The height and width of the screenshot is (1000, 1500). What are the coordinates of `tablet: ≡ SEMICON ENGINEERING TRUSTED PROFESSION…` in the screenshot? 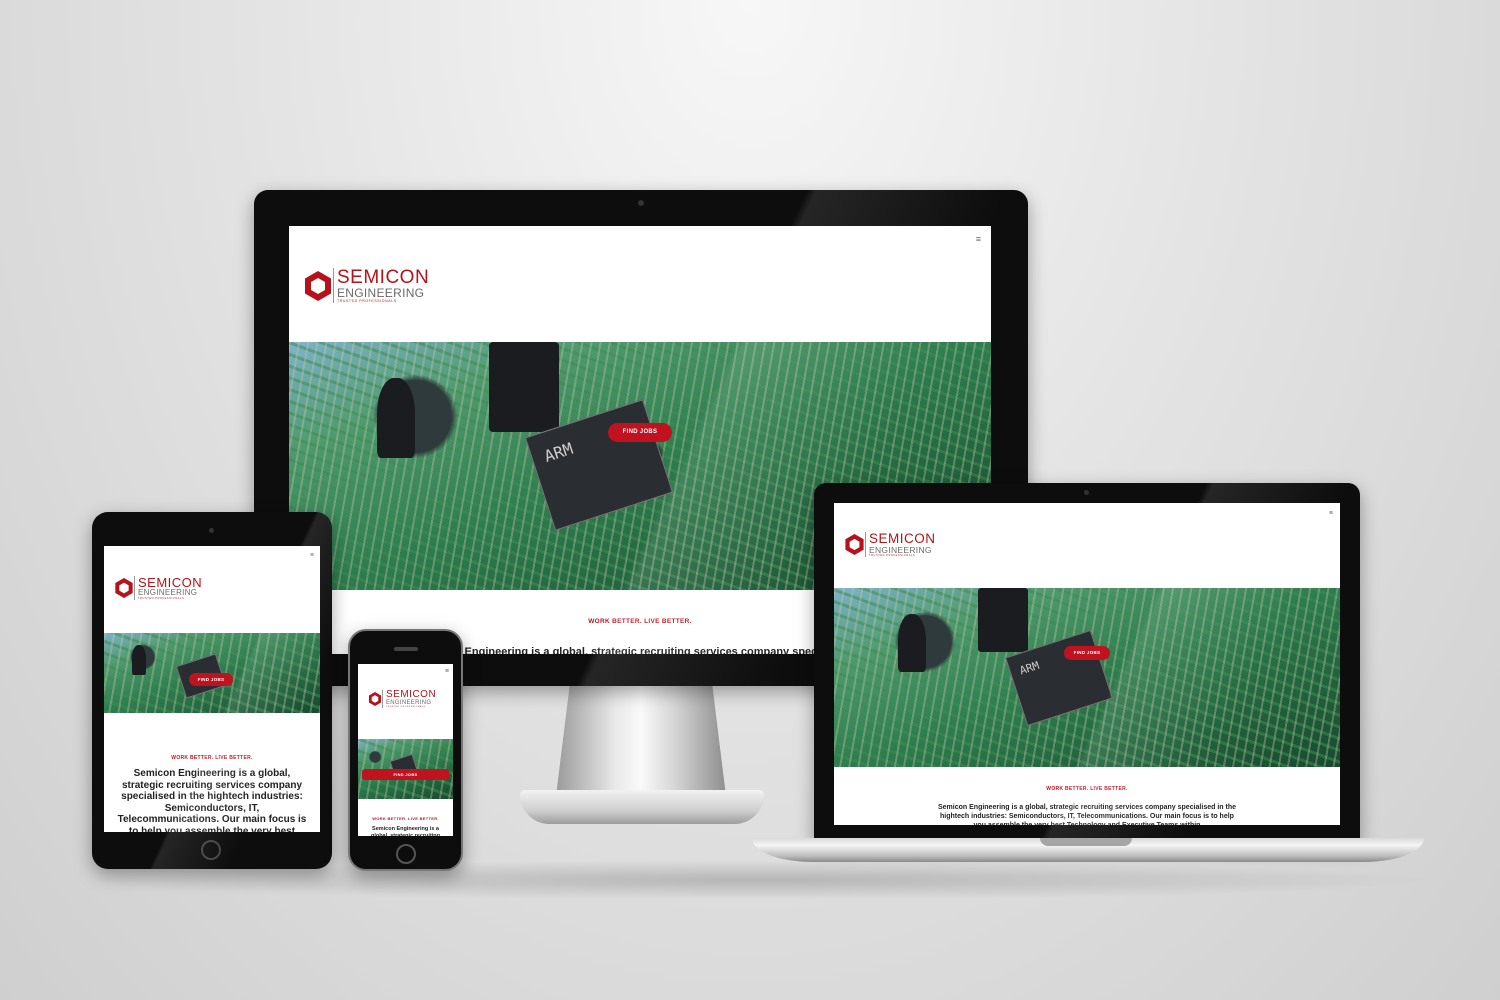 It's located at (212, 690).